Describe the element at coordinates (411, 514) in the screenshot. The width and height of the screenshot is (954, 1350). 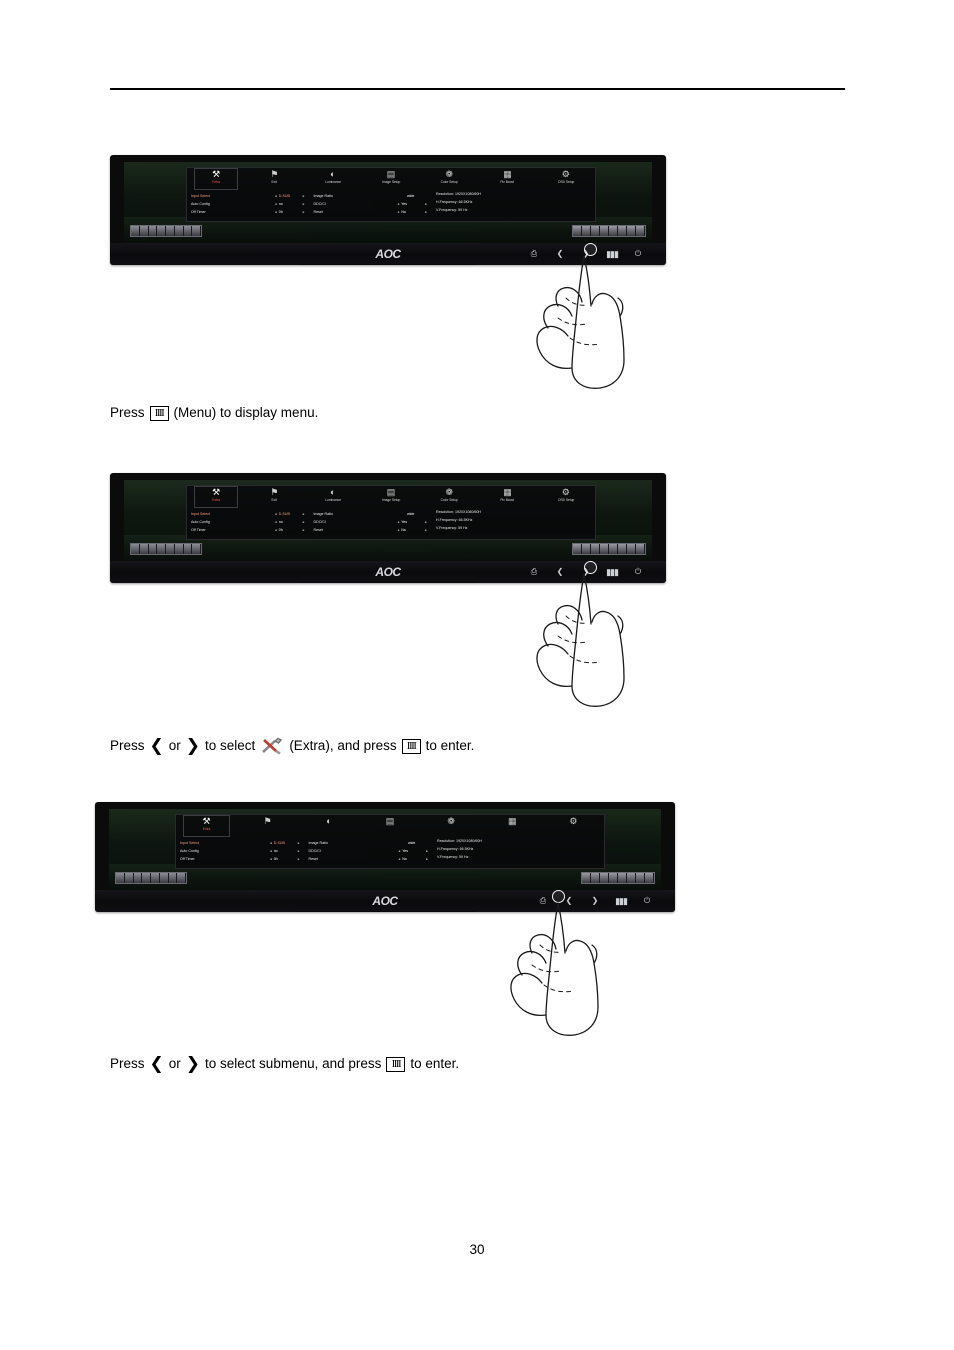
I see `osd-item-value: wide` at that location.